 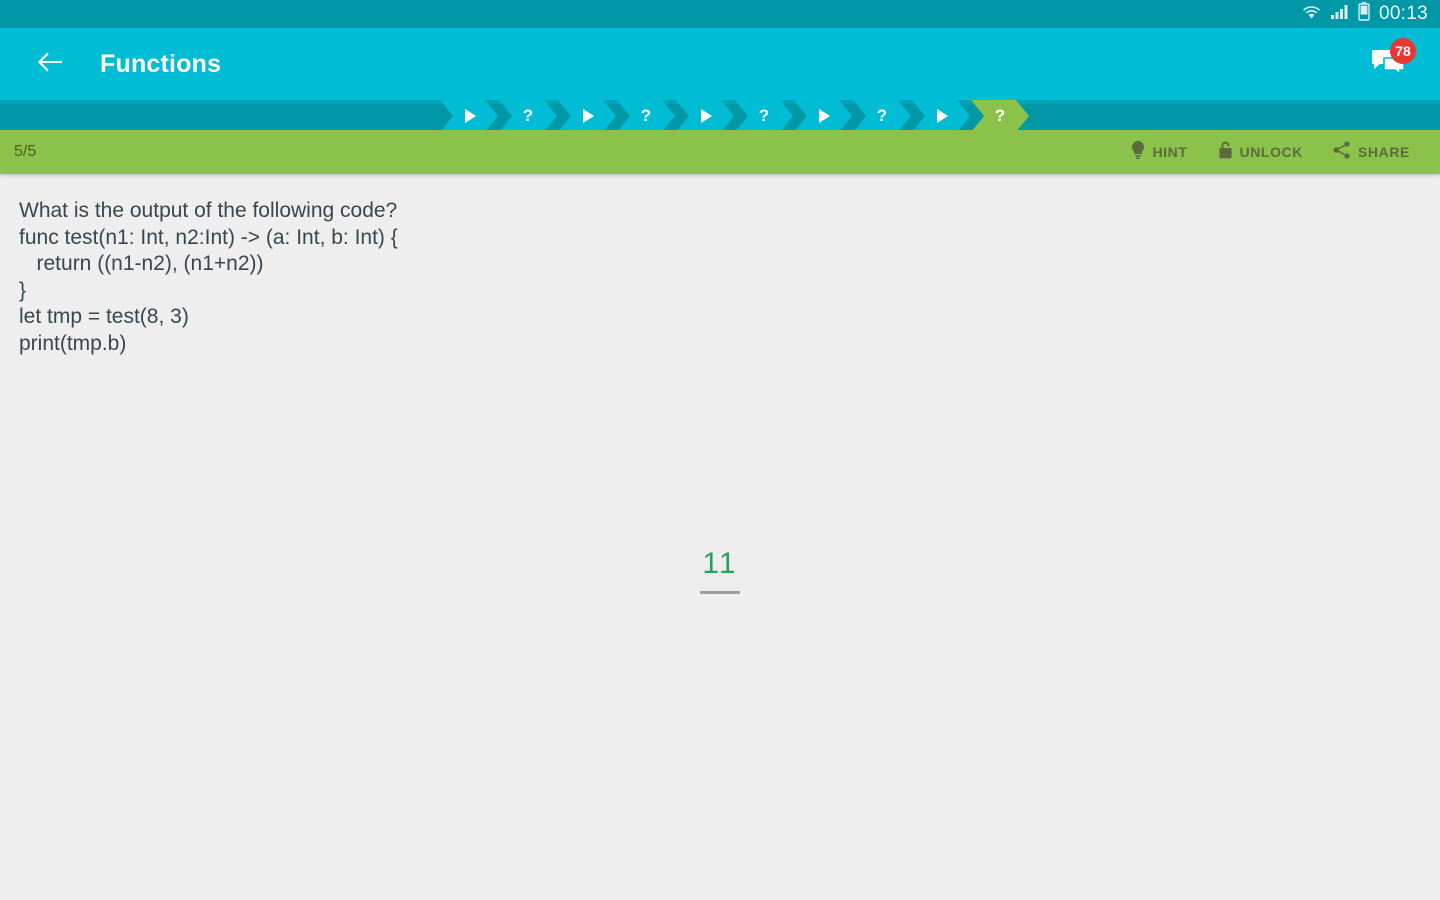 What do you see at coordinates (1403, 13) in the screenshot?
I see `status-time: 00:13` at bounding box center [1403, 13].